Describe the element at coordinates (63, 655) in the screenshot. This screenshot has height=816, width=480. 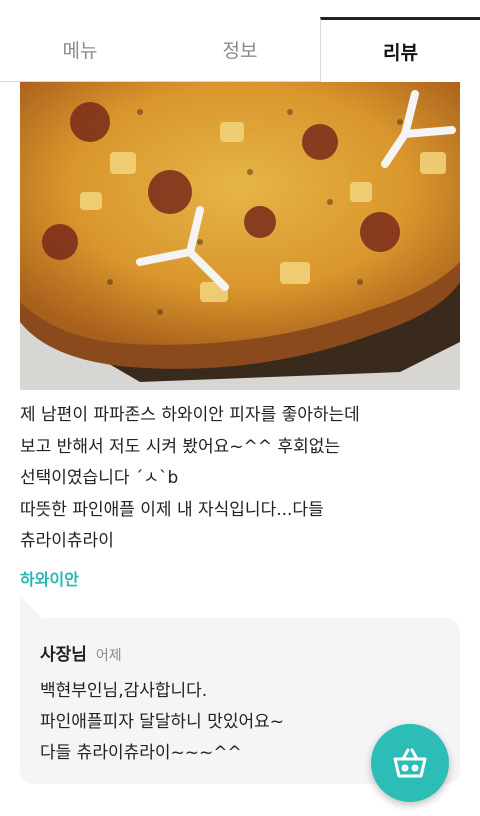
I see `reply-author: 사장님` at that location.